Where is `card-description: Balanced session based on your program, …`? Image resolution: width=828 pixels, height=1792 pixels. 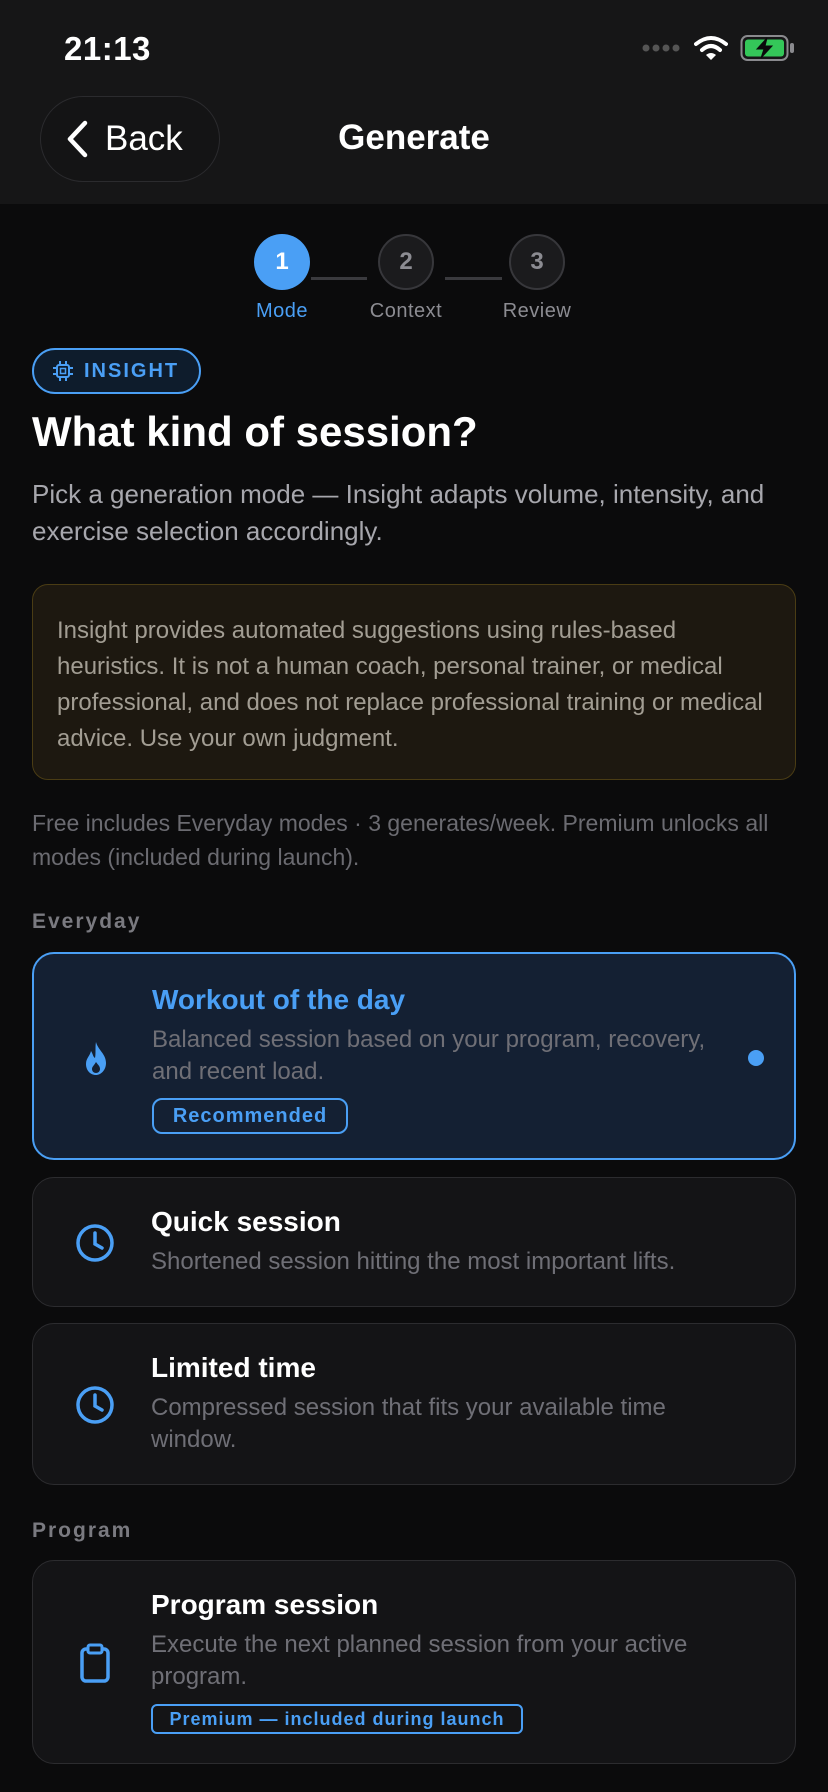
card-description: Balanced session based on your program, … is located at coordinates (429, 1055).